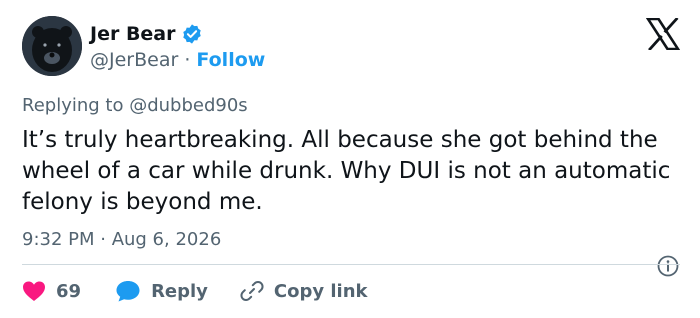 The width and height of the screenshot is (700, 318). Describe the element at coordinates (121, 240) in the screenshot. I see `tweet-timestamp: 9:32 PM · Aug 6, 2026` at that location.